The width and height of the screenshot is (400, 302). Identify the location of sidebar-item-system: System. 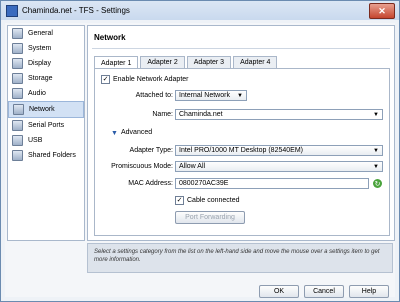
(46, 48).